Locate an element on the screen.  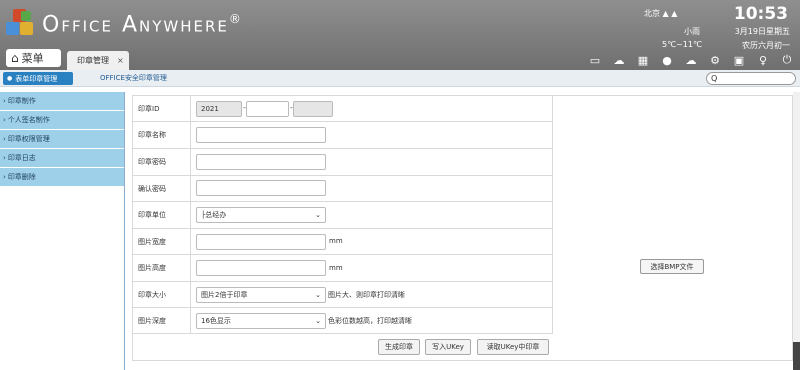
seal-id-suffix-field is located at coordinates (313, 109).